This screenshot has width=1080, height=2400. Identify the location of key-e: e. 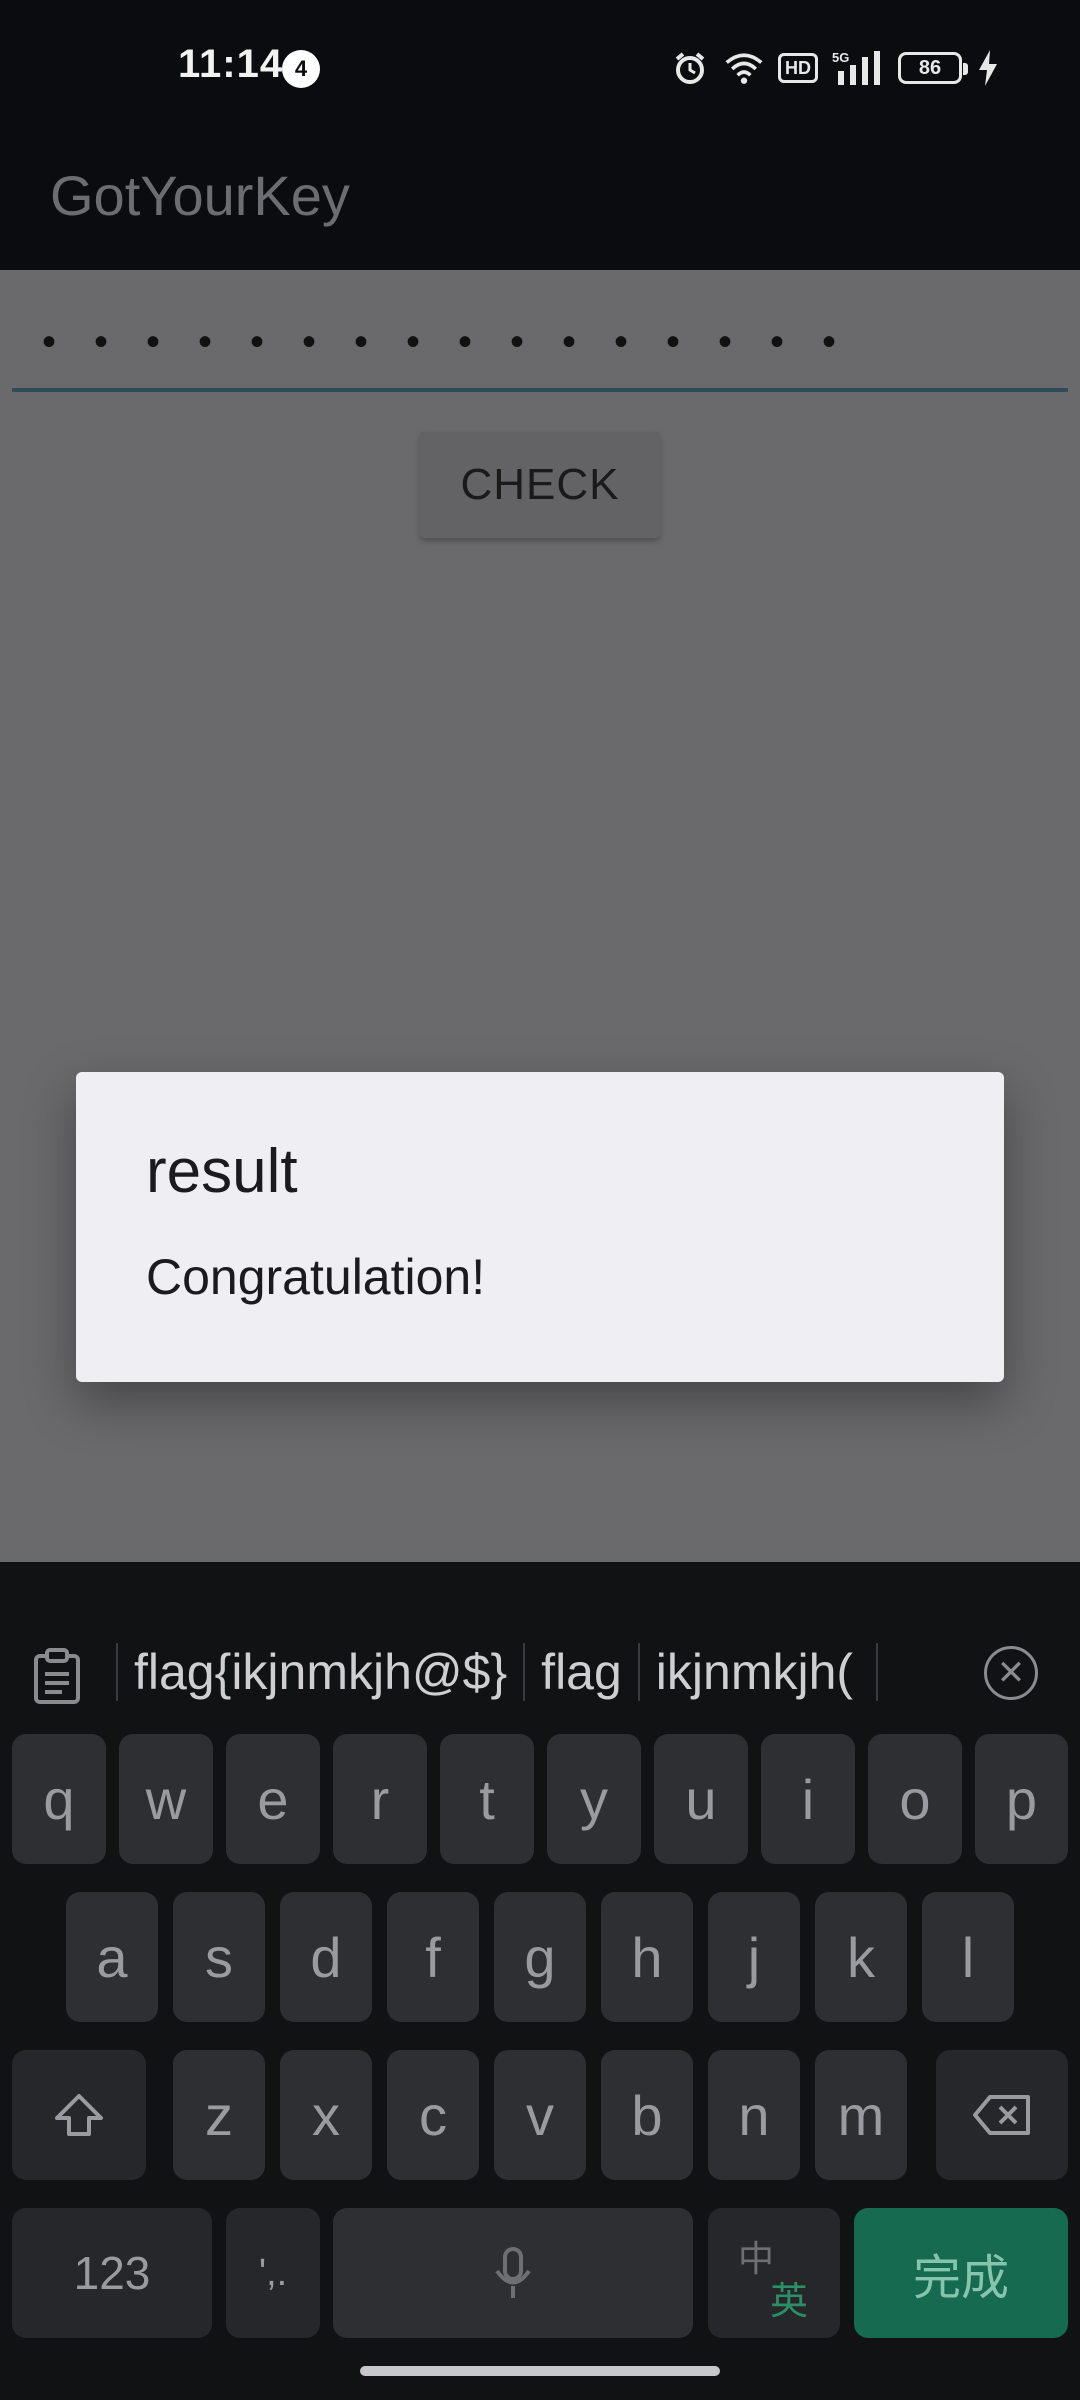
(273, 1799).